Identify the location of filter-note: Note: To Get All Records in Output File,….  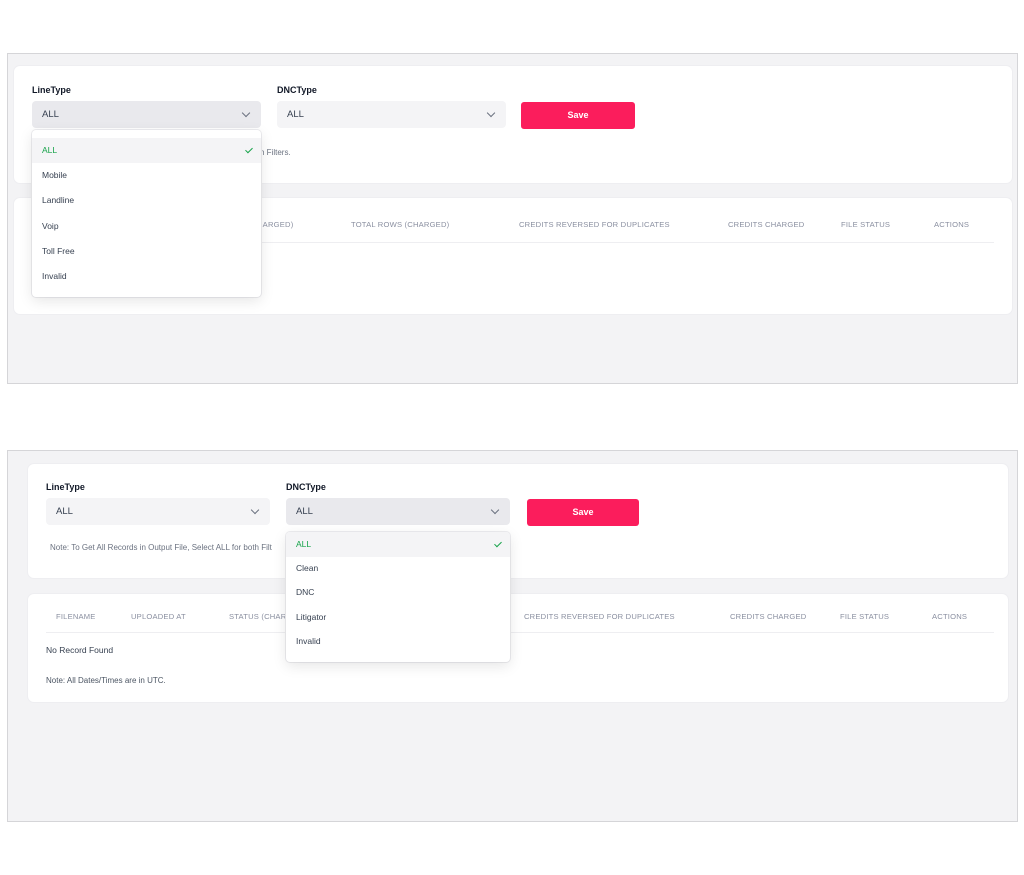
(161, 547).